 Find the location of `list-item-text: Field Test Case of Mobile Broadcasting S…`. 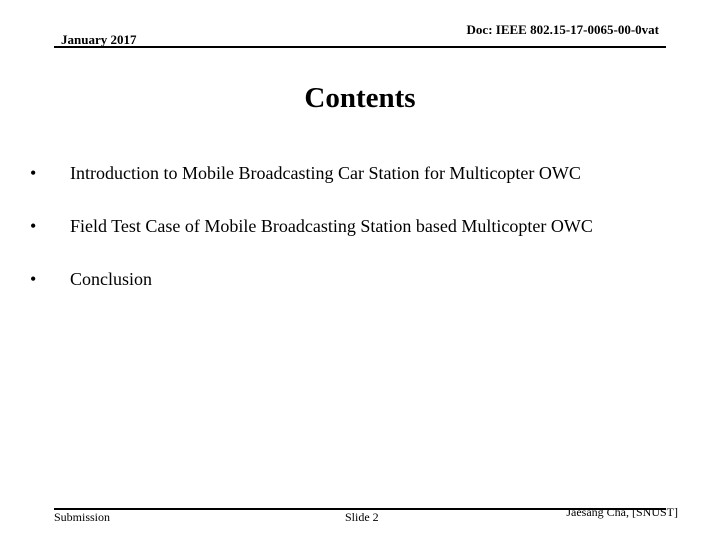

list-item-text: Field Test Case of Mobile Broadcasting S… is located at coordinates (331, 226).